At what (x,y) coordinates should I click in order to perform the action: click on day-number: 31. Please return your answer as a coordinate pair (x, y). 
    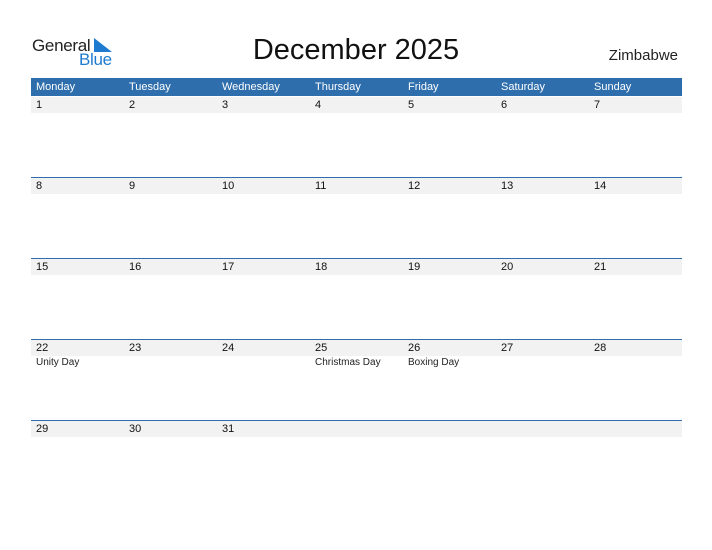
    Looking at the image, I should click on (228, 429).